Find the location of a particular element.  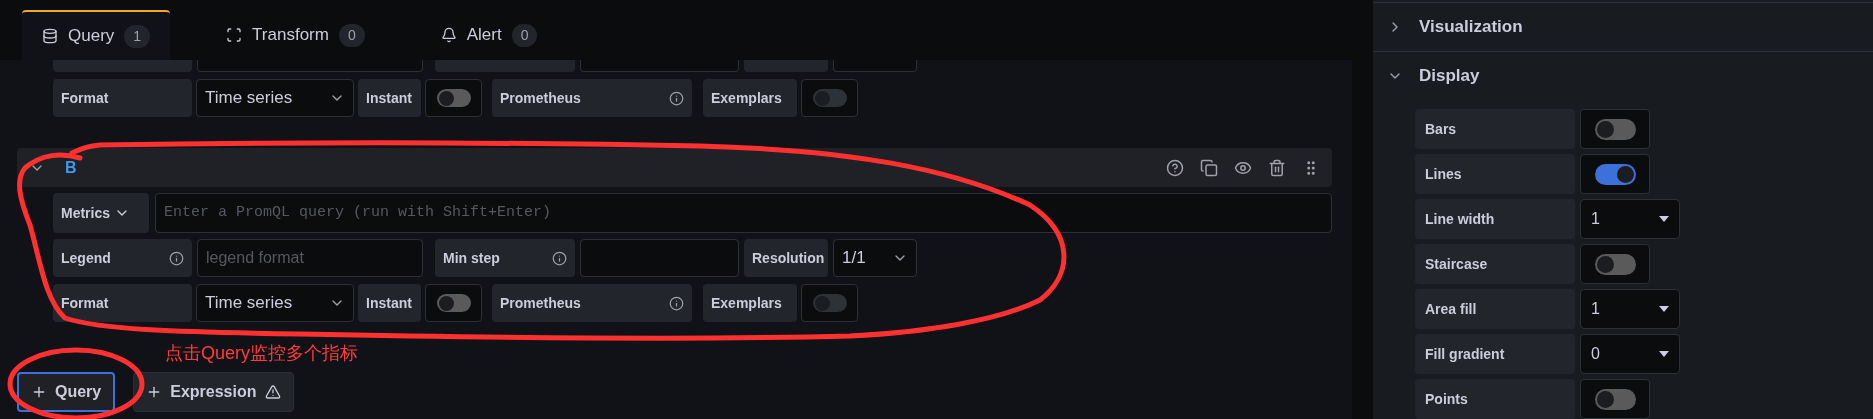

select-field: 1/1 is located at coordinates (875, 258).